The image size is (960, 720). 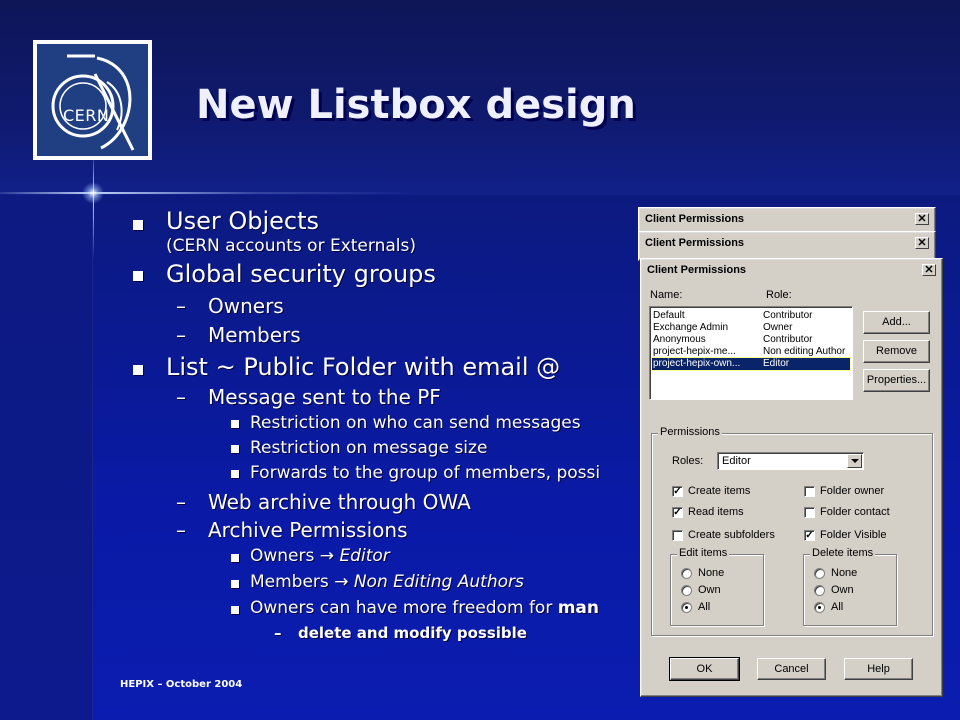 I want to click on bullet-forwards: Forwards to the group of members, possi, so click(x=425, y=473).